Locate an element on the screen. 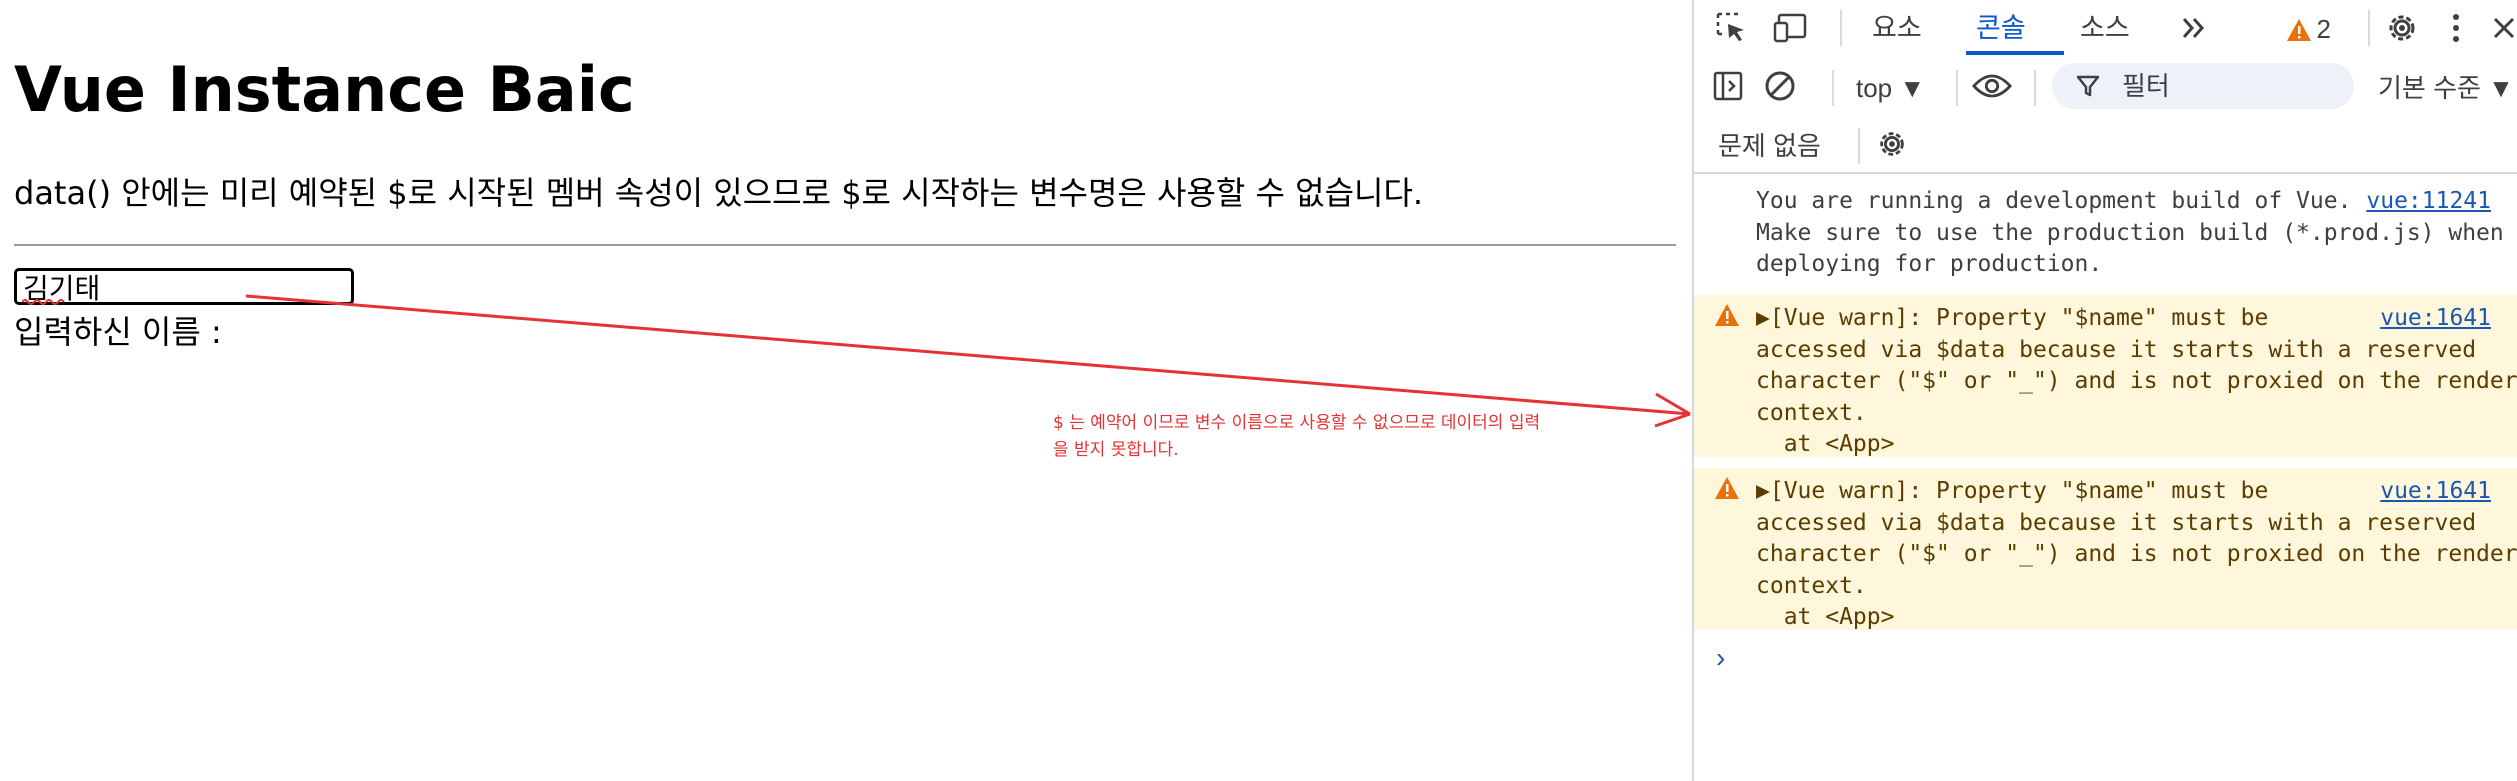 The image size is (2517, 781). divider is located at coordinates (845, 245).